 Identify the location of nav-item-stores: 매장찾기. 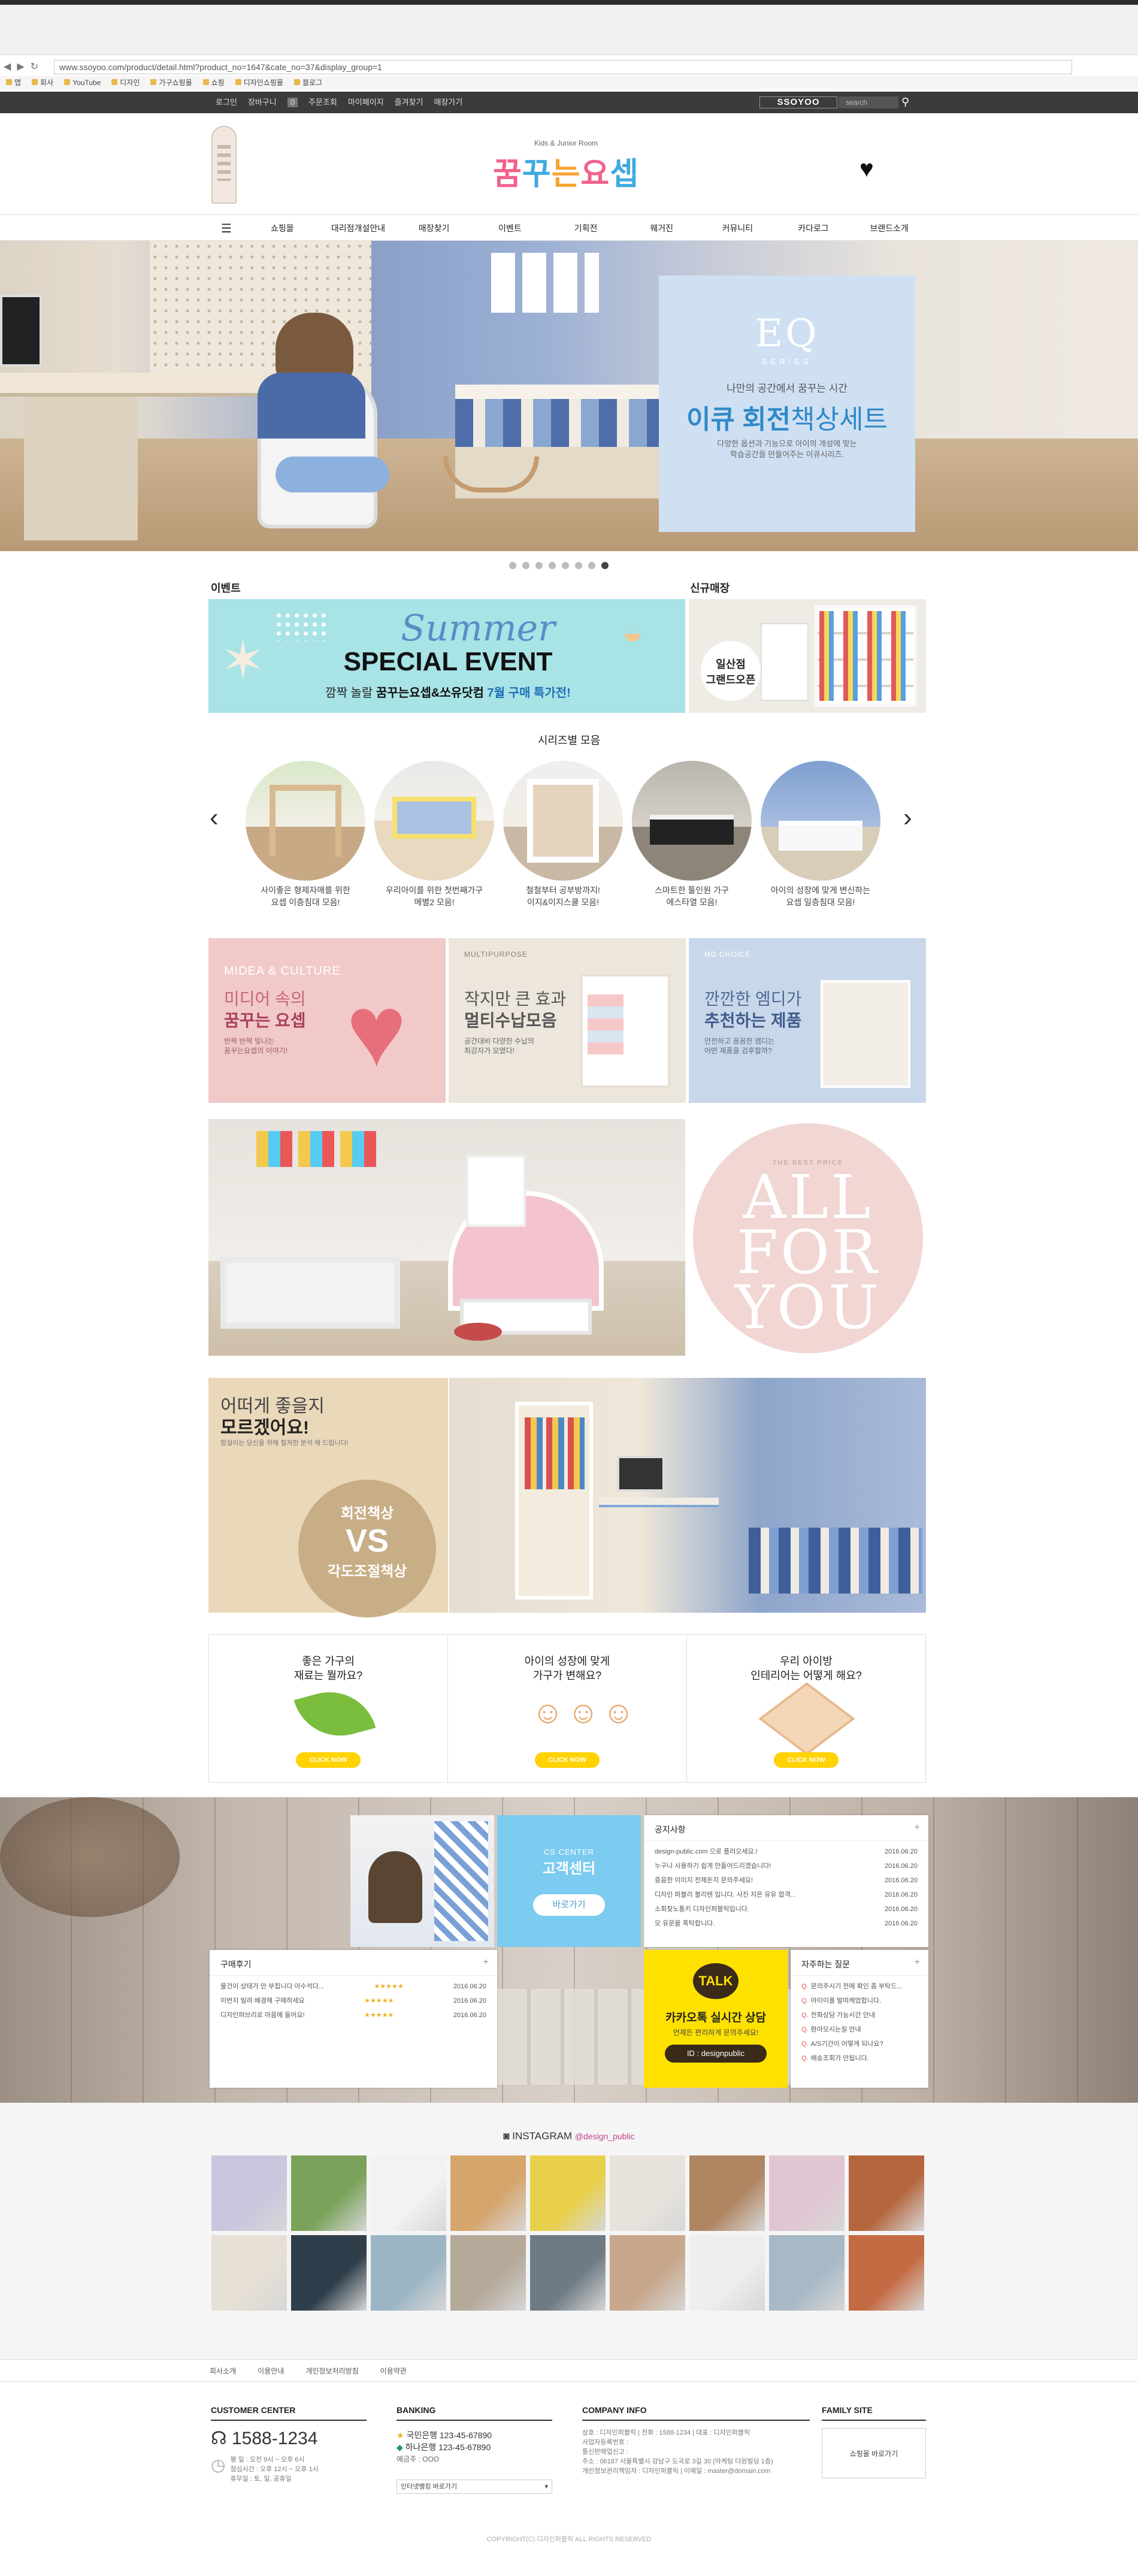
(434, 228).